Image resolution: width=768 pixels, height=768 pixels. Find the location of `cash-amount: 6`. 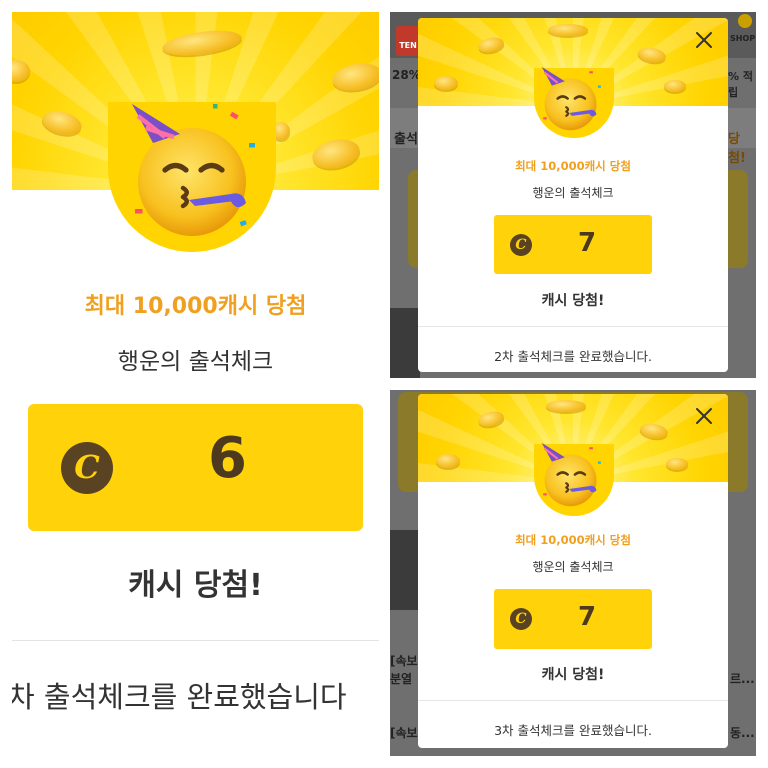

cash-amount: 6 is located at coordinates (227, 458).